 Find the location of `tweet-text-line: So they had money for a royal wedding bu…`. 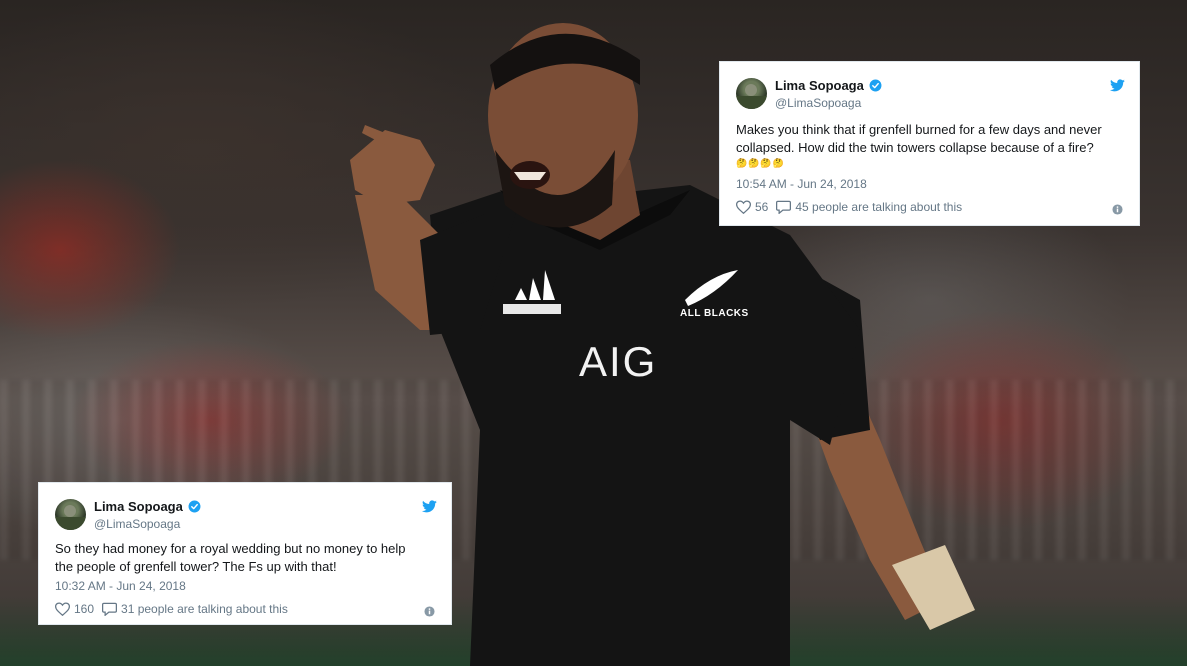

tweet-text-line: So they had money for a royal wedding bu… is located at coordinates (230, 548).